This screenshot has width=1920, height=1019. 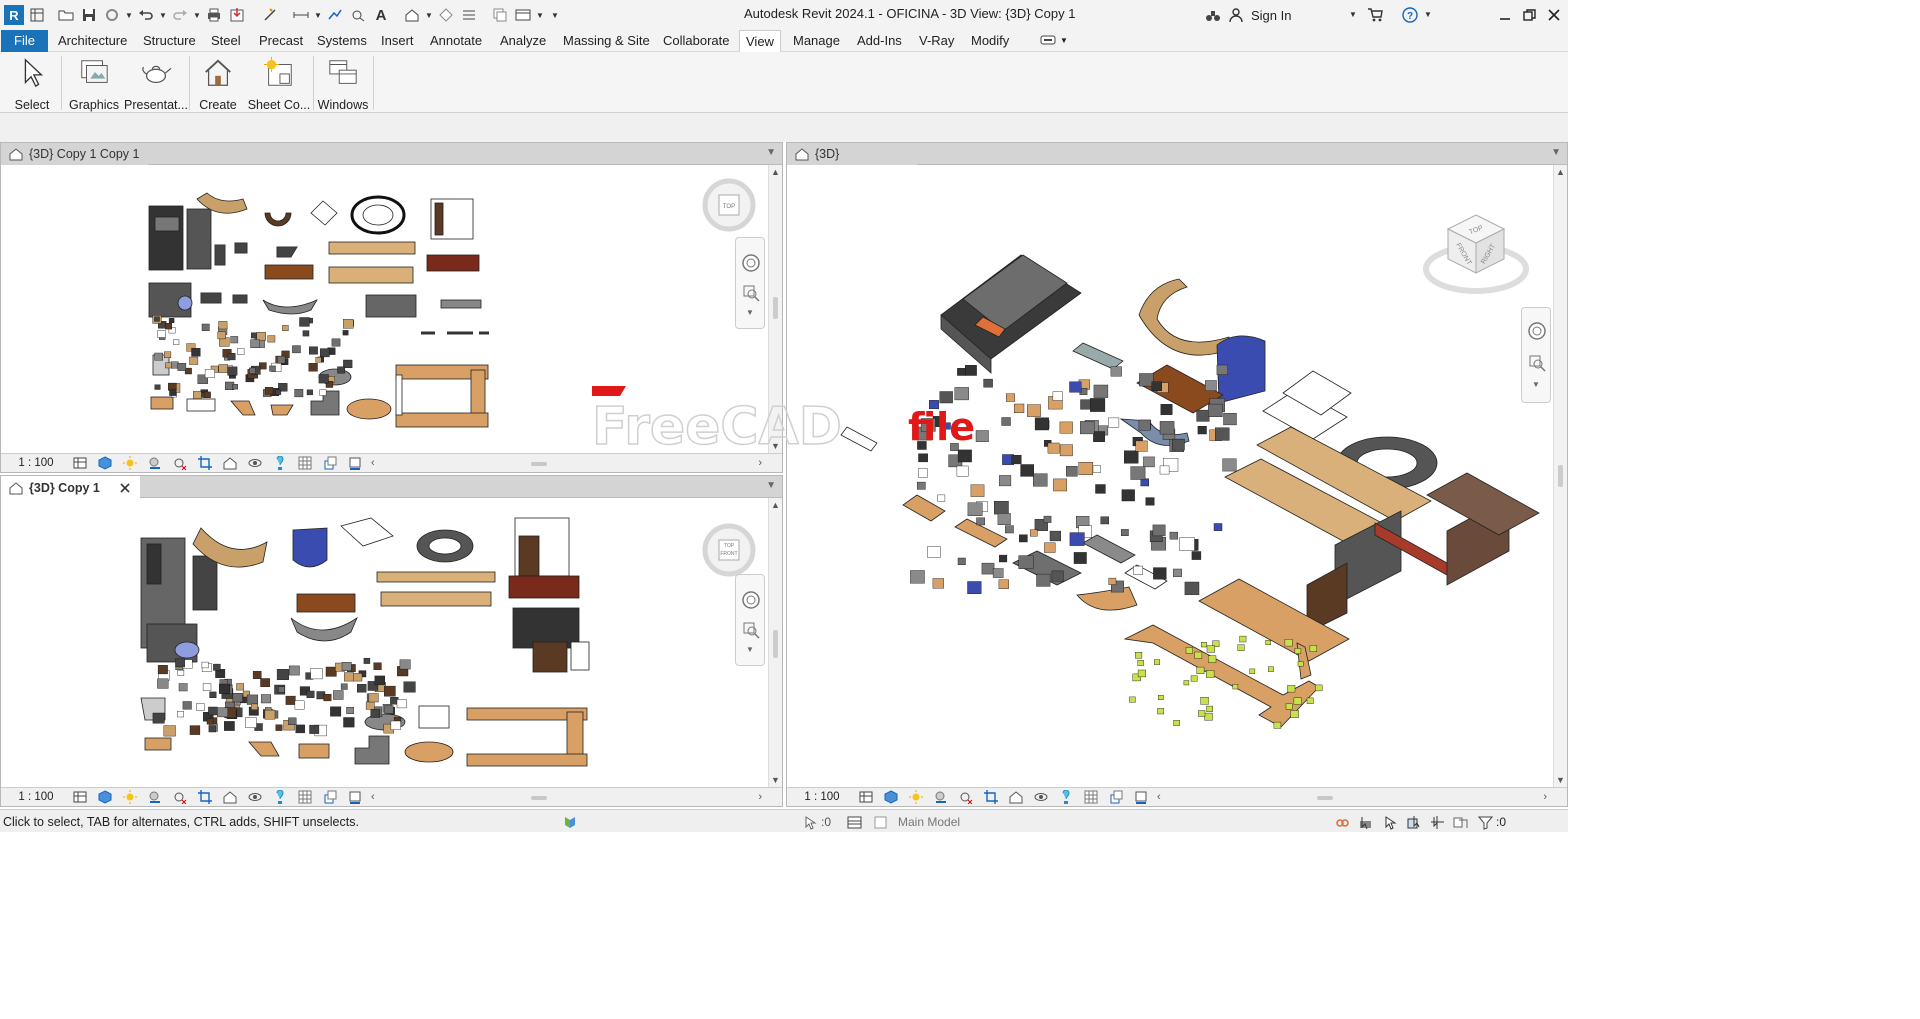 I want to click on editable-only-icon, so click(x=880, y=822).